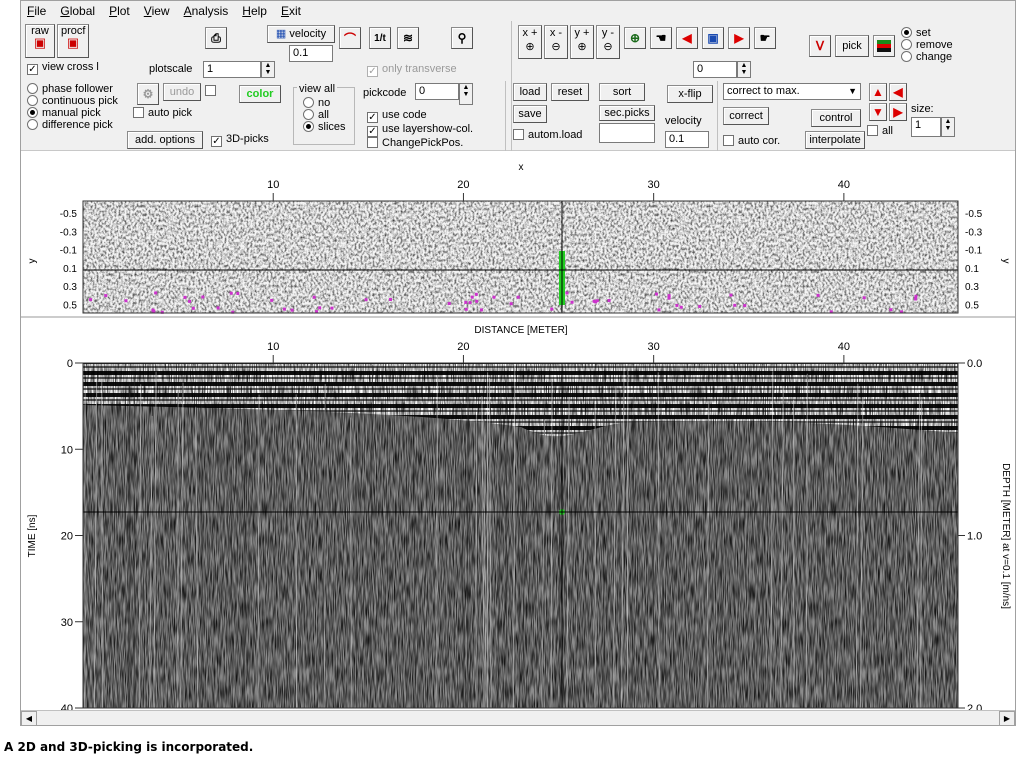 This screenshot has width=1024, height=764. Describe the element at coordinates (408, 38) in the screenshot. I see `wiggle-icon: ≋` at that location.